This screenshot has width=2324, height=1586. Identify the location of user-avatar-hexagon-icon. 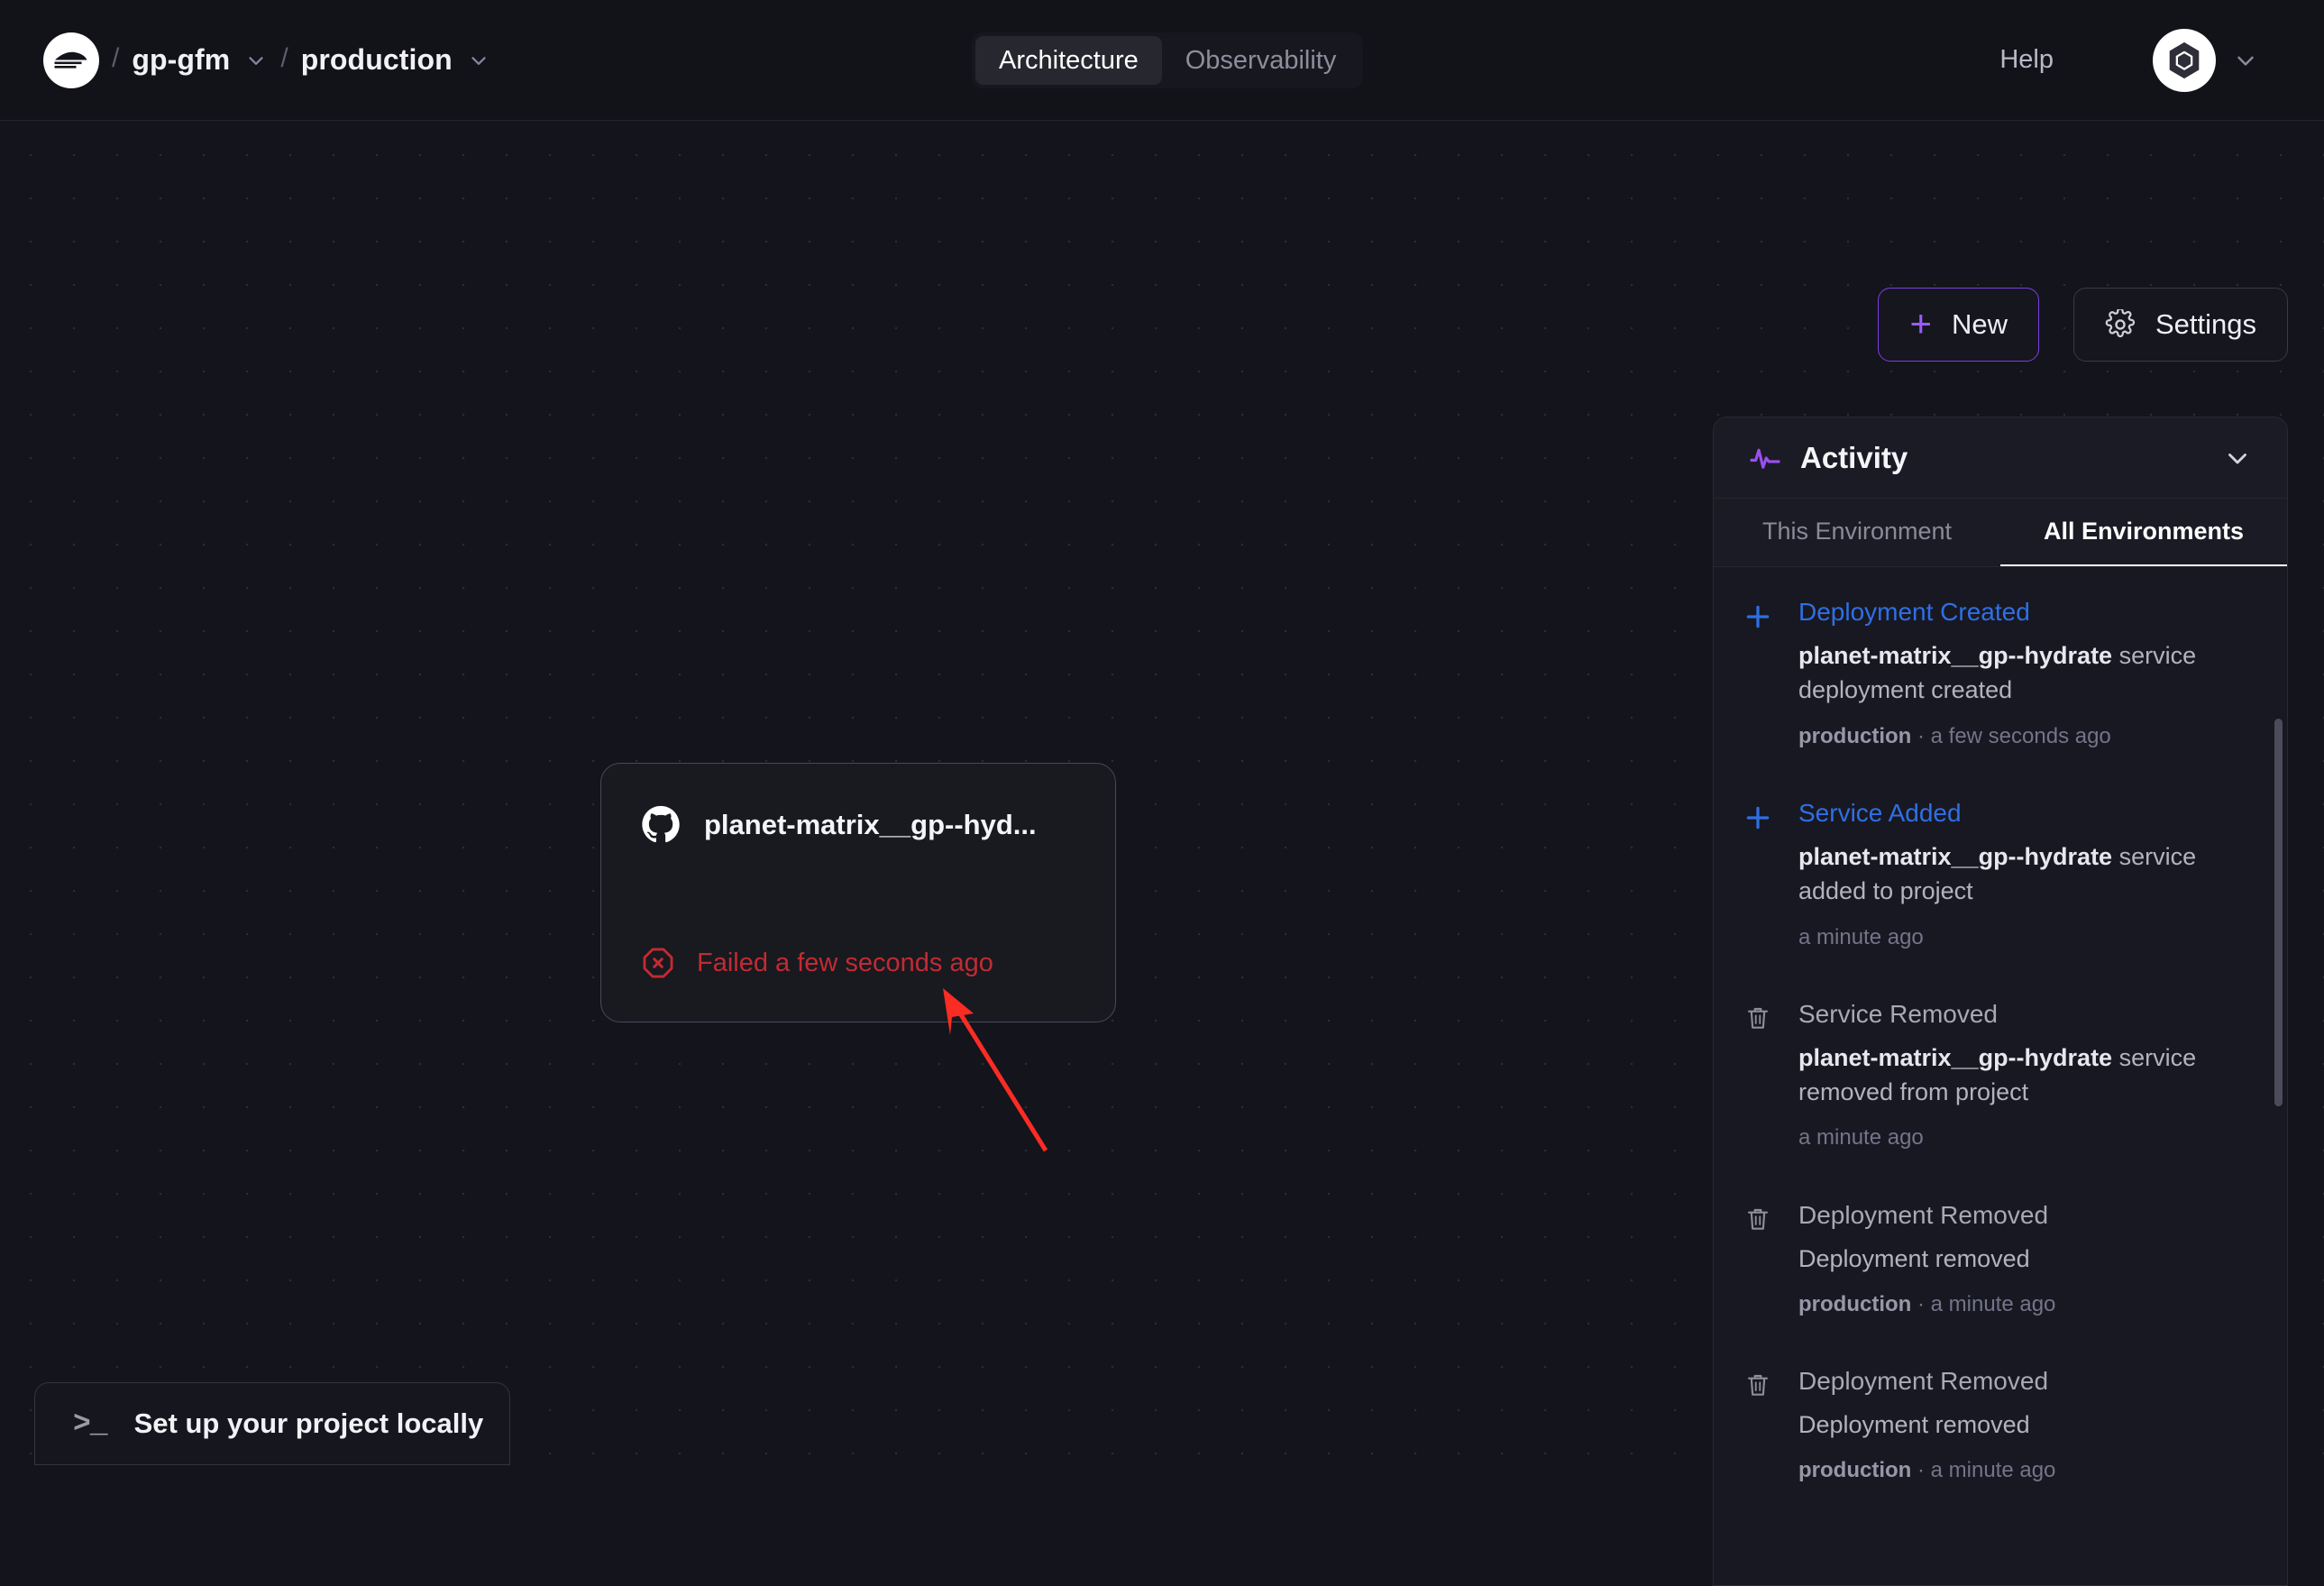
(2184, 60).